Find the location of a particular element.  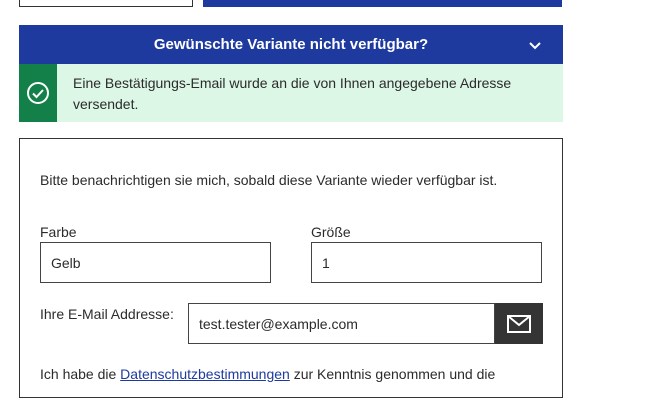

check-circle-icon is located at coordinates (38, 93).